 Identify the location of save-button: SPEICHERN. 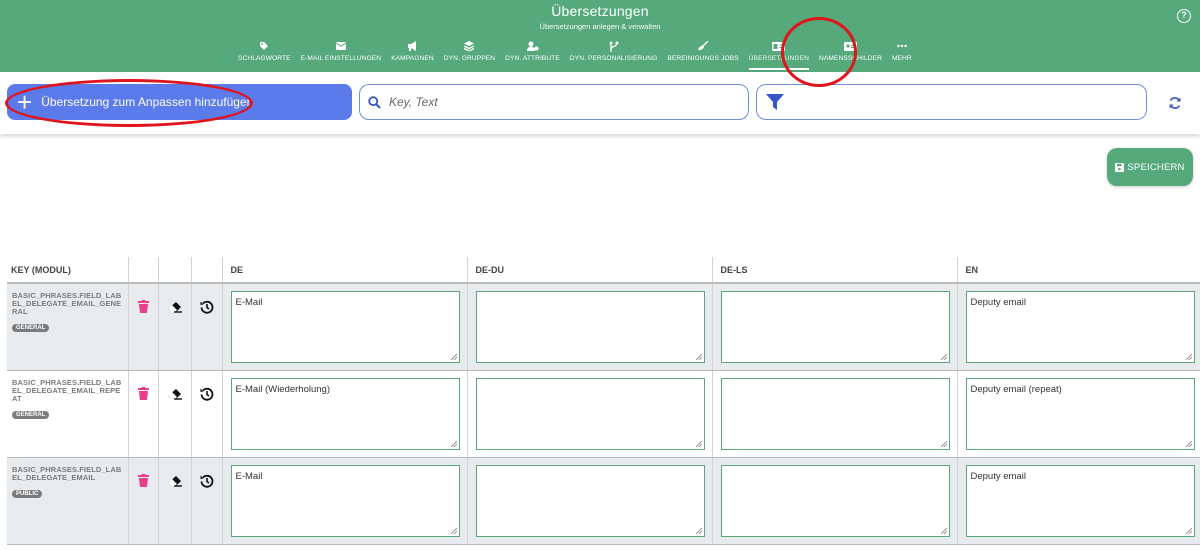
(1150, 167).